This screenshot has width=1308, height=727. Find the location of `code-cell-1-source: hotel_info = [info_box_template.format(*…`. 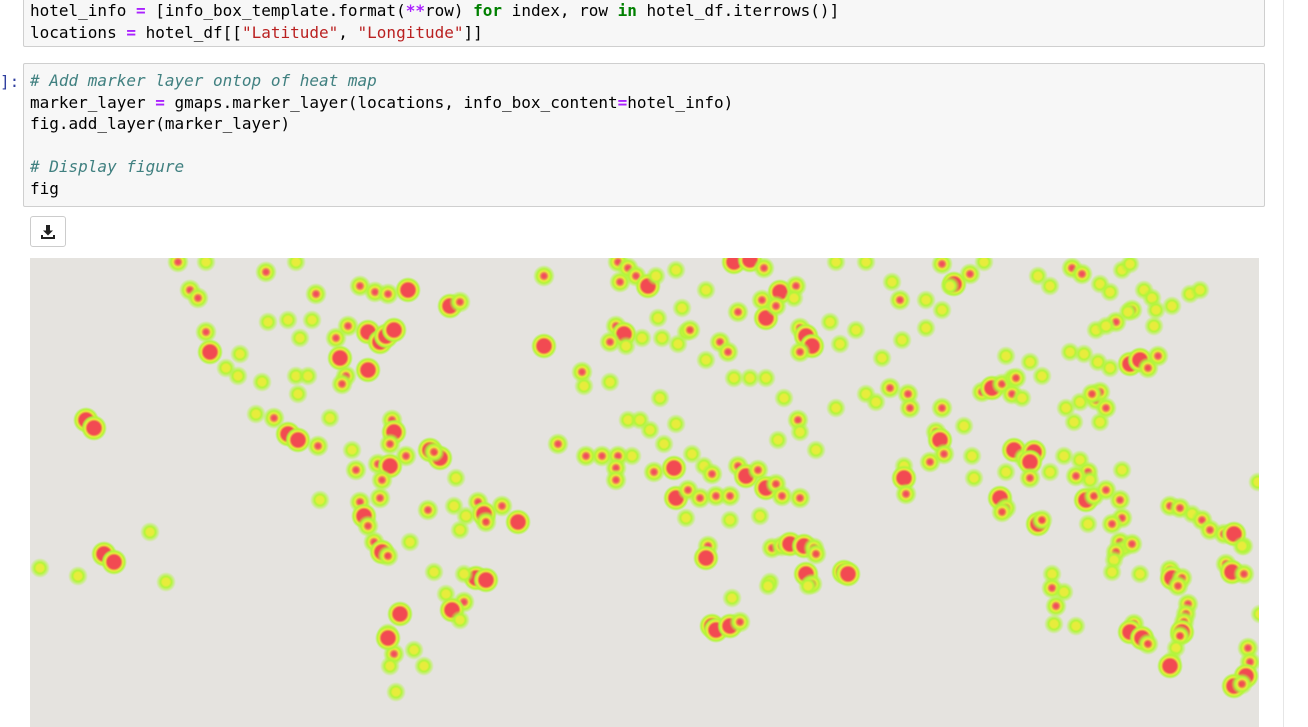

code-cell-1-source: hotel_info = [info_box_template.format(*… is located at coordinates (644, 21).